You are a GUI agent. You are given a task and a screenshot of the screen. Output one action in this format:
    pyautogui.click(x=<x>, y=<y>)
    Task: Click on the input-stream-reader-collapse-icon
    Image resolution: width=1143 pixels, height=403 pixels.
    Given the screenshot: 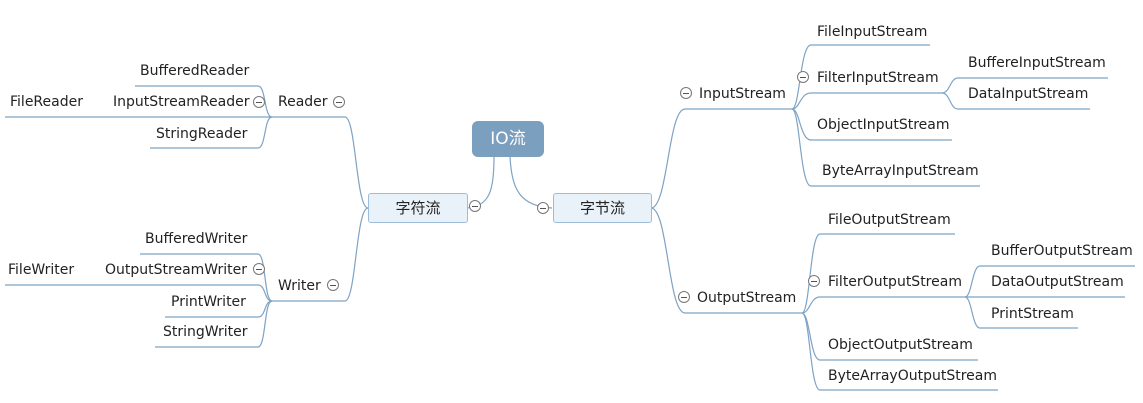 What is the action you would take?
    pyautogui.click(x=259, y=102)
    